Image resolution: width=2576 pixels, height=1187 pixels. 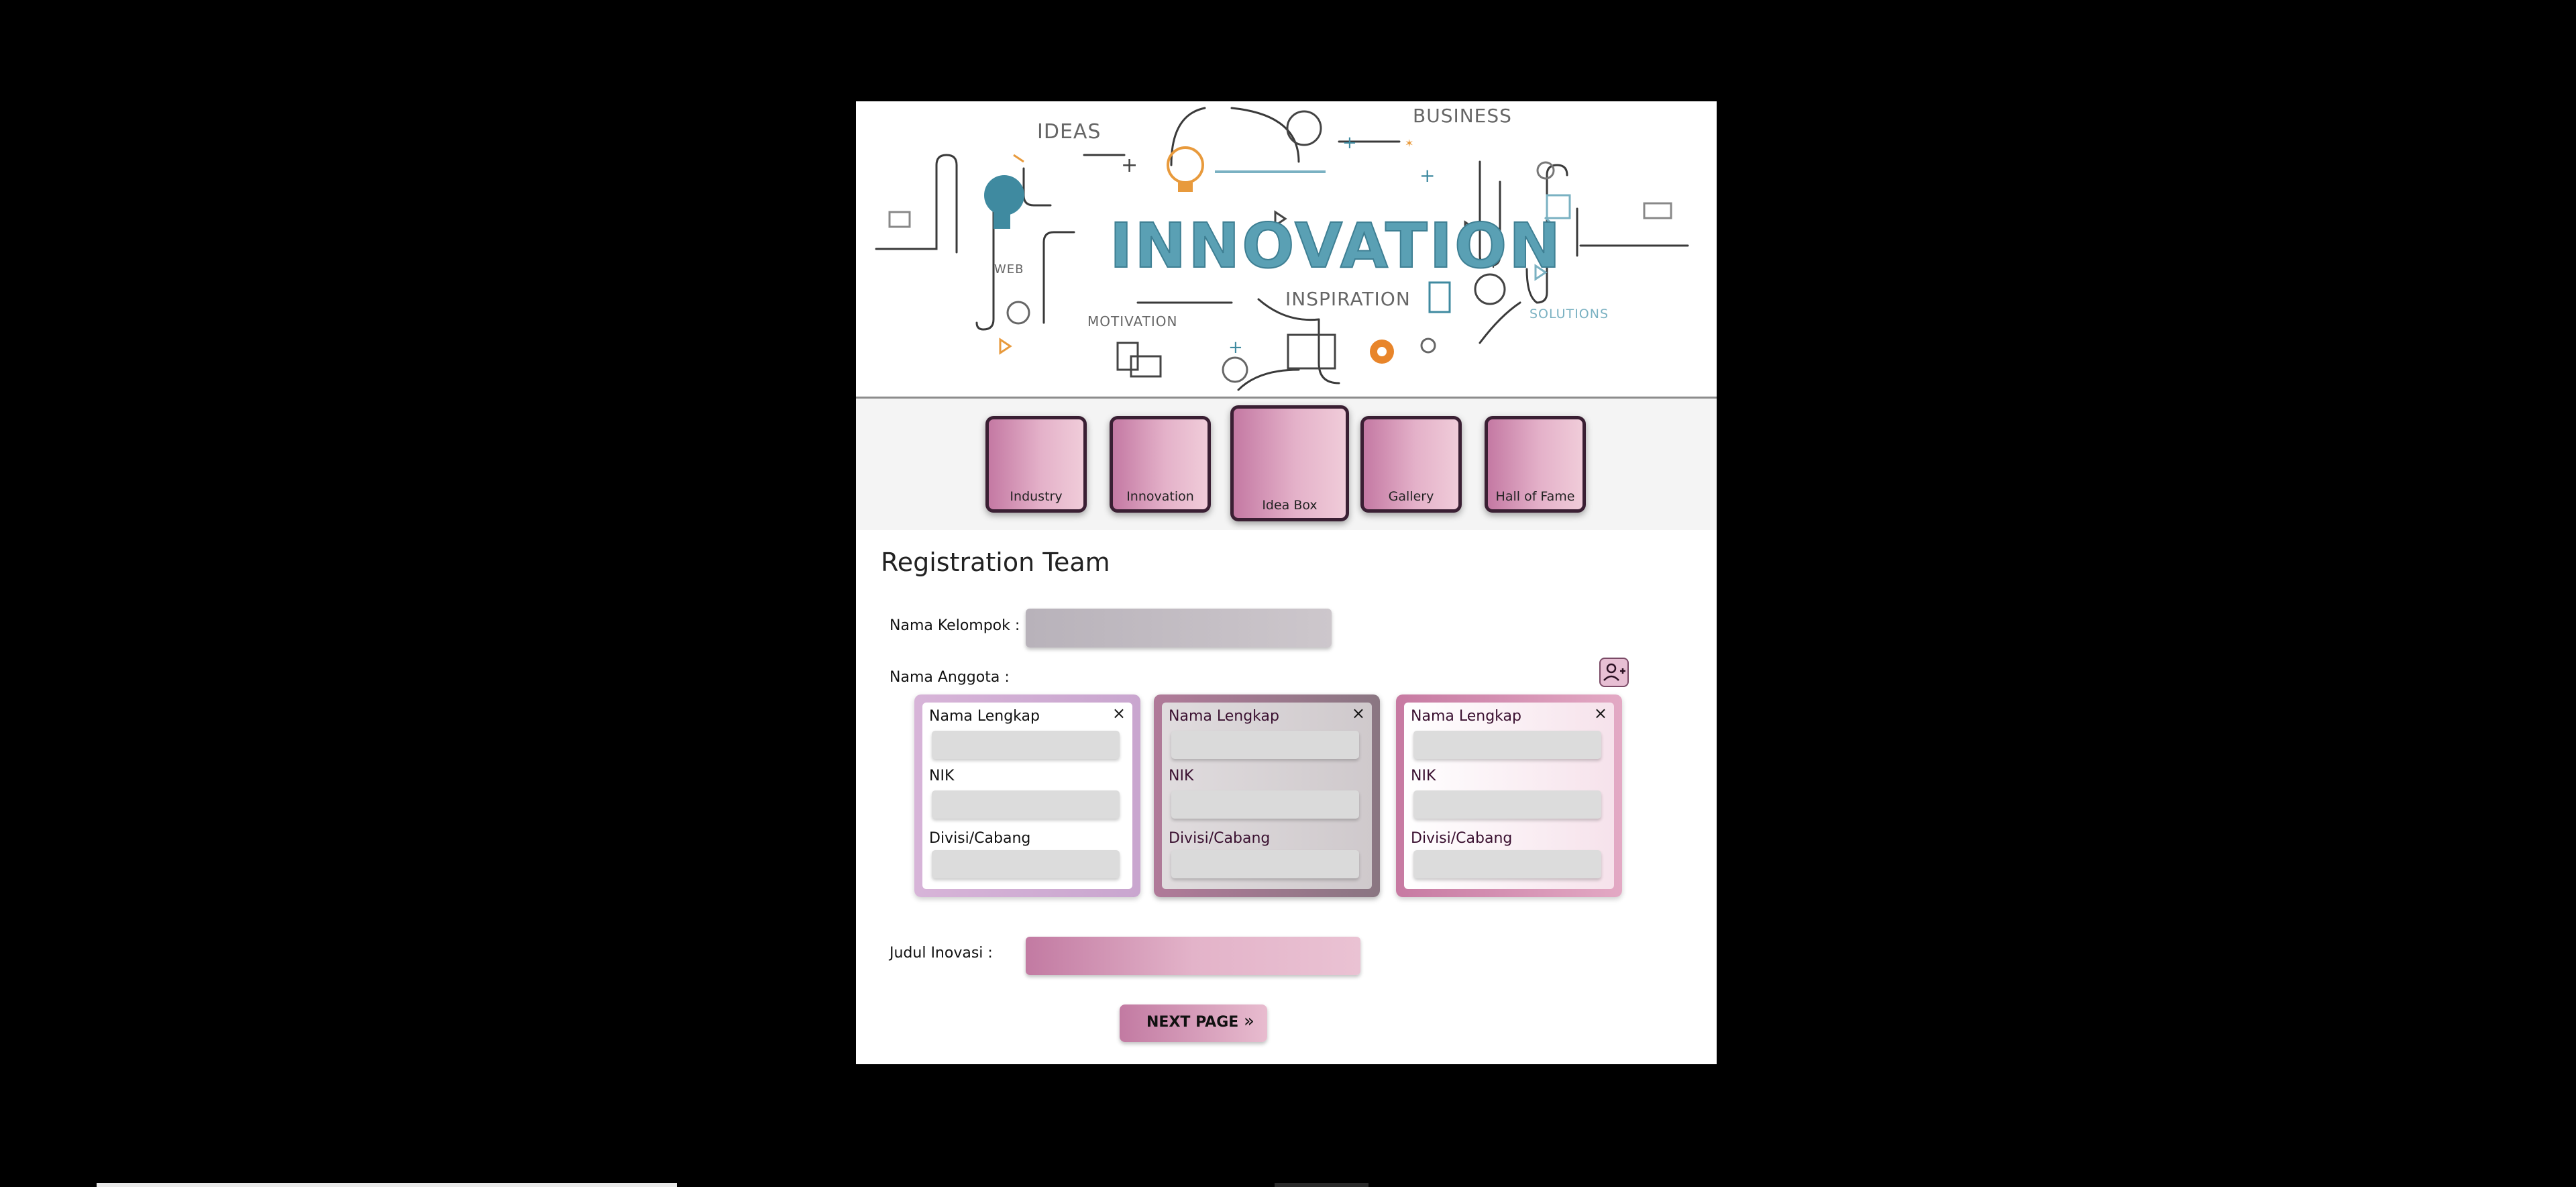 I want to click on next-page-label: NEXT PAGE, so click(x=1192, y=1022).